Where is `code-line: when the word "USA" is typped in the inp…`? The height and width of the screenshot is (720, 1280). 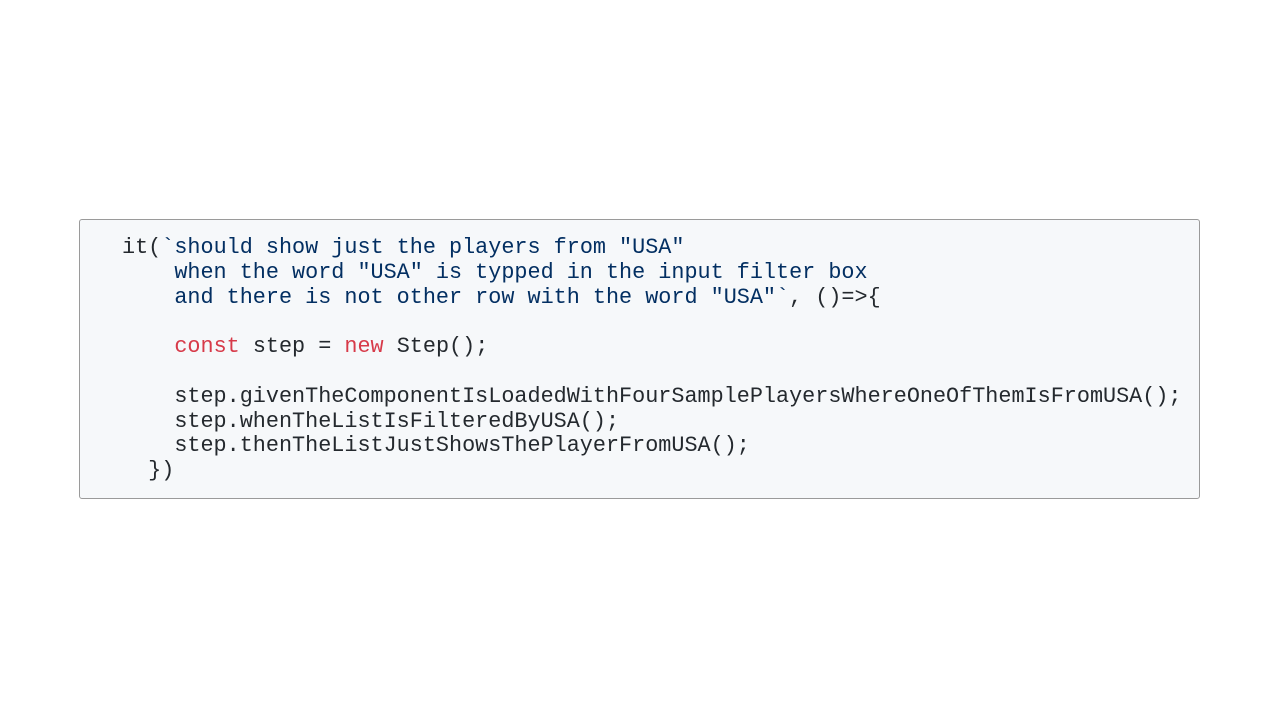
code-line: when the word "USA" is typped in the inp… is located at coordinates (652, 272).